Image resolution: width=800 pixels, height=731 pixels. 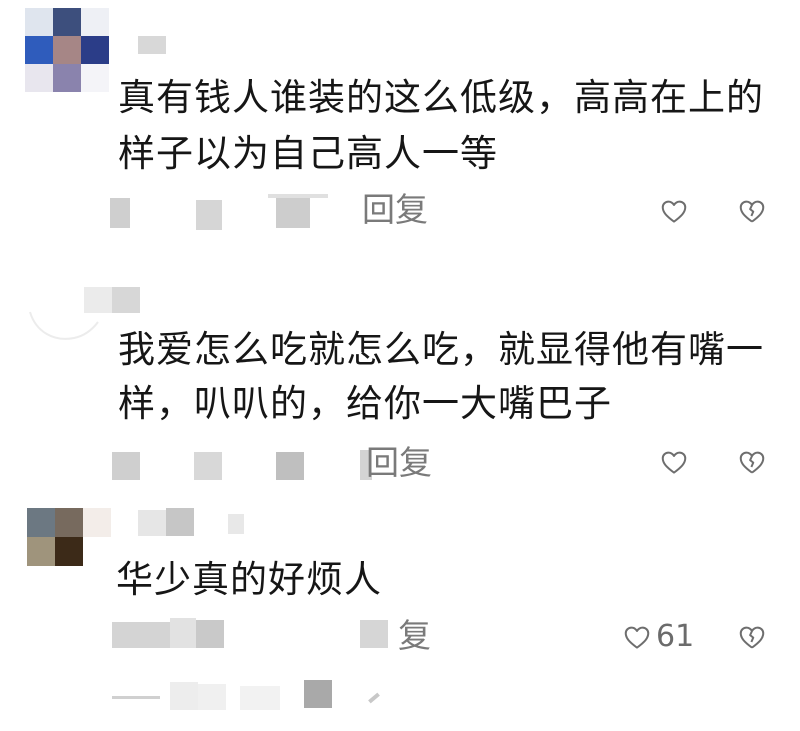 I want to click on comment-text-line: 样子以为自己高人一等, so click(x=308, y=153).